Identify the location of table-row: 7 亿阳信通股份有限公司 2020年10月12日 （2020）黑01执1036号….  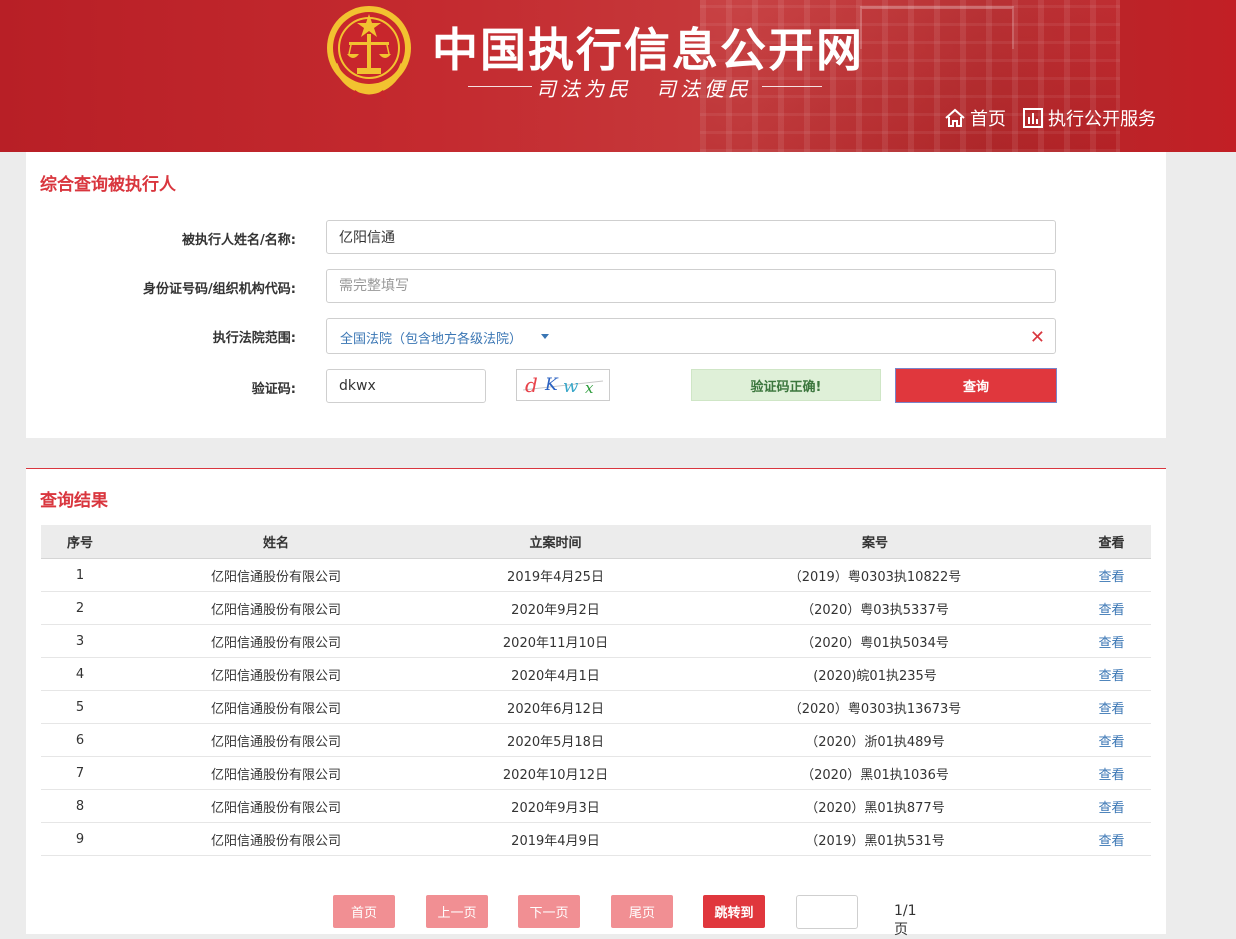
(596, 773).